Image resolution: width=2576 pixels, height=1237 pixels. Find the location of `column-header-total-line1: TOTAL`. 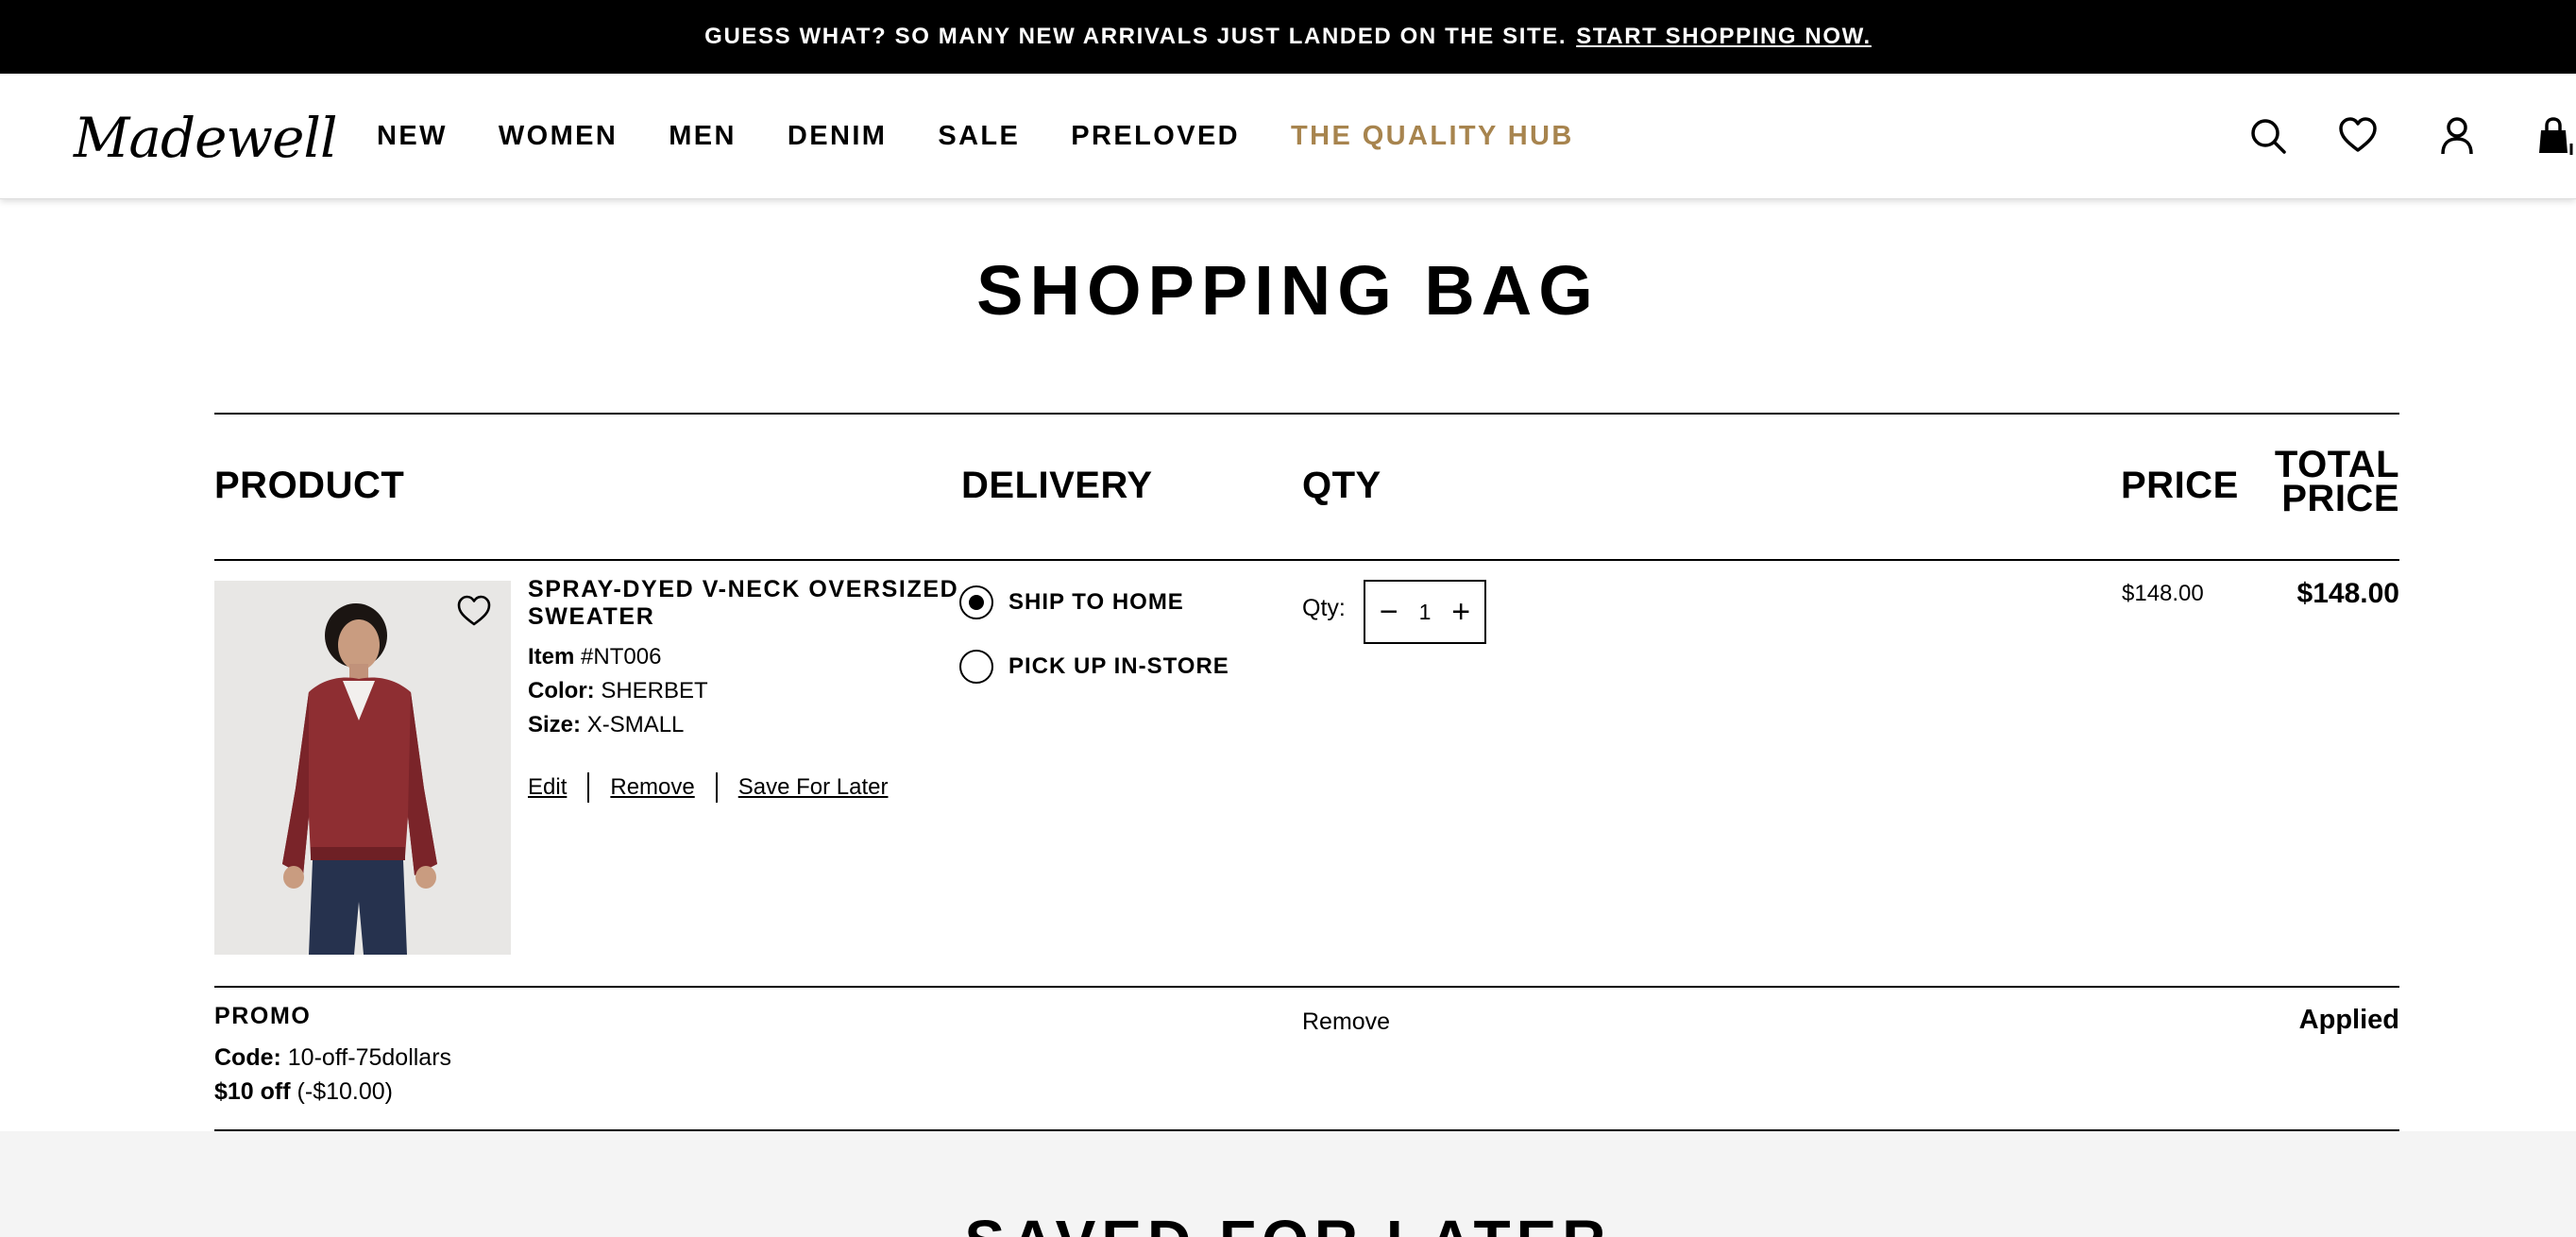

column-header-total-line1: TOTAL is located at coordinates (2336, 465).